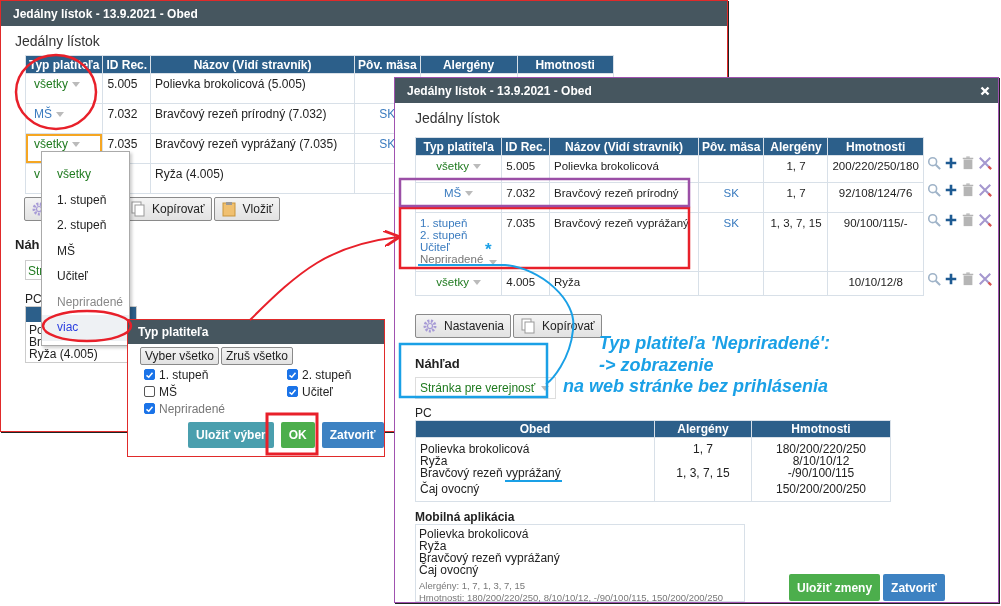  Describe the element at coordinates (535, 429) in the screenshot. I see `column-header: Obed` at that location.